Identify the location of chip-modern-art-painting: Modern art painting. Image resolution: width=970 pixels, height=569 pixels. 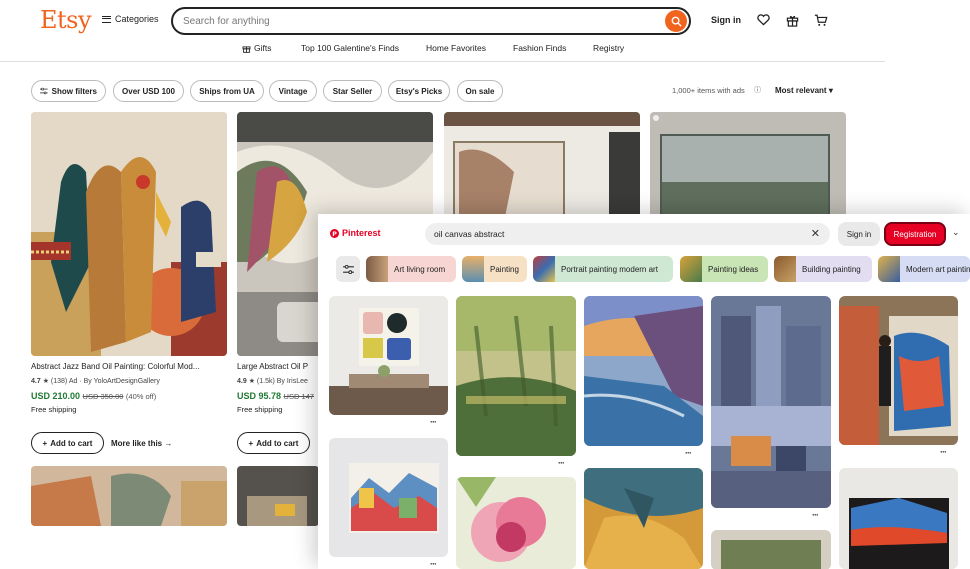
(924, 269).